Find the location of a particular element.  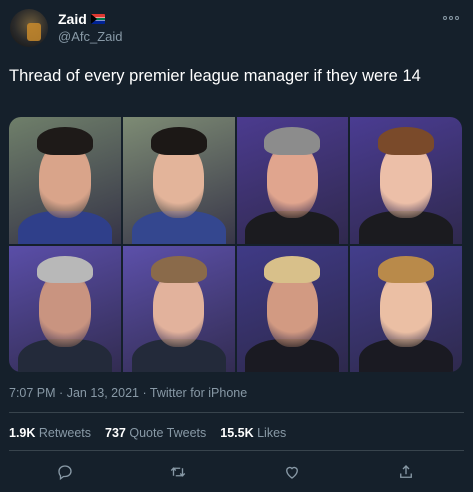

reply-icon is located at coordinates (65, 472).